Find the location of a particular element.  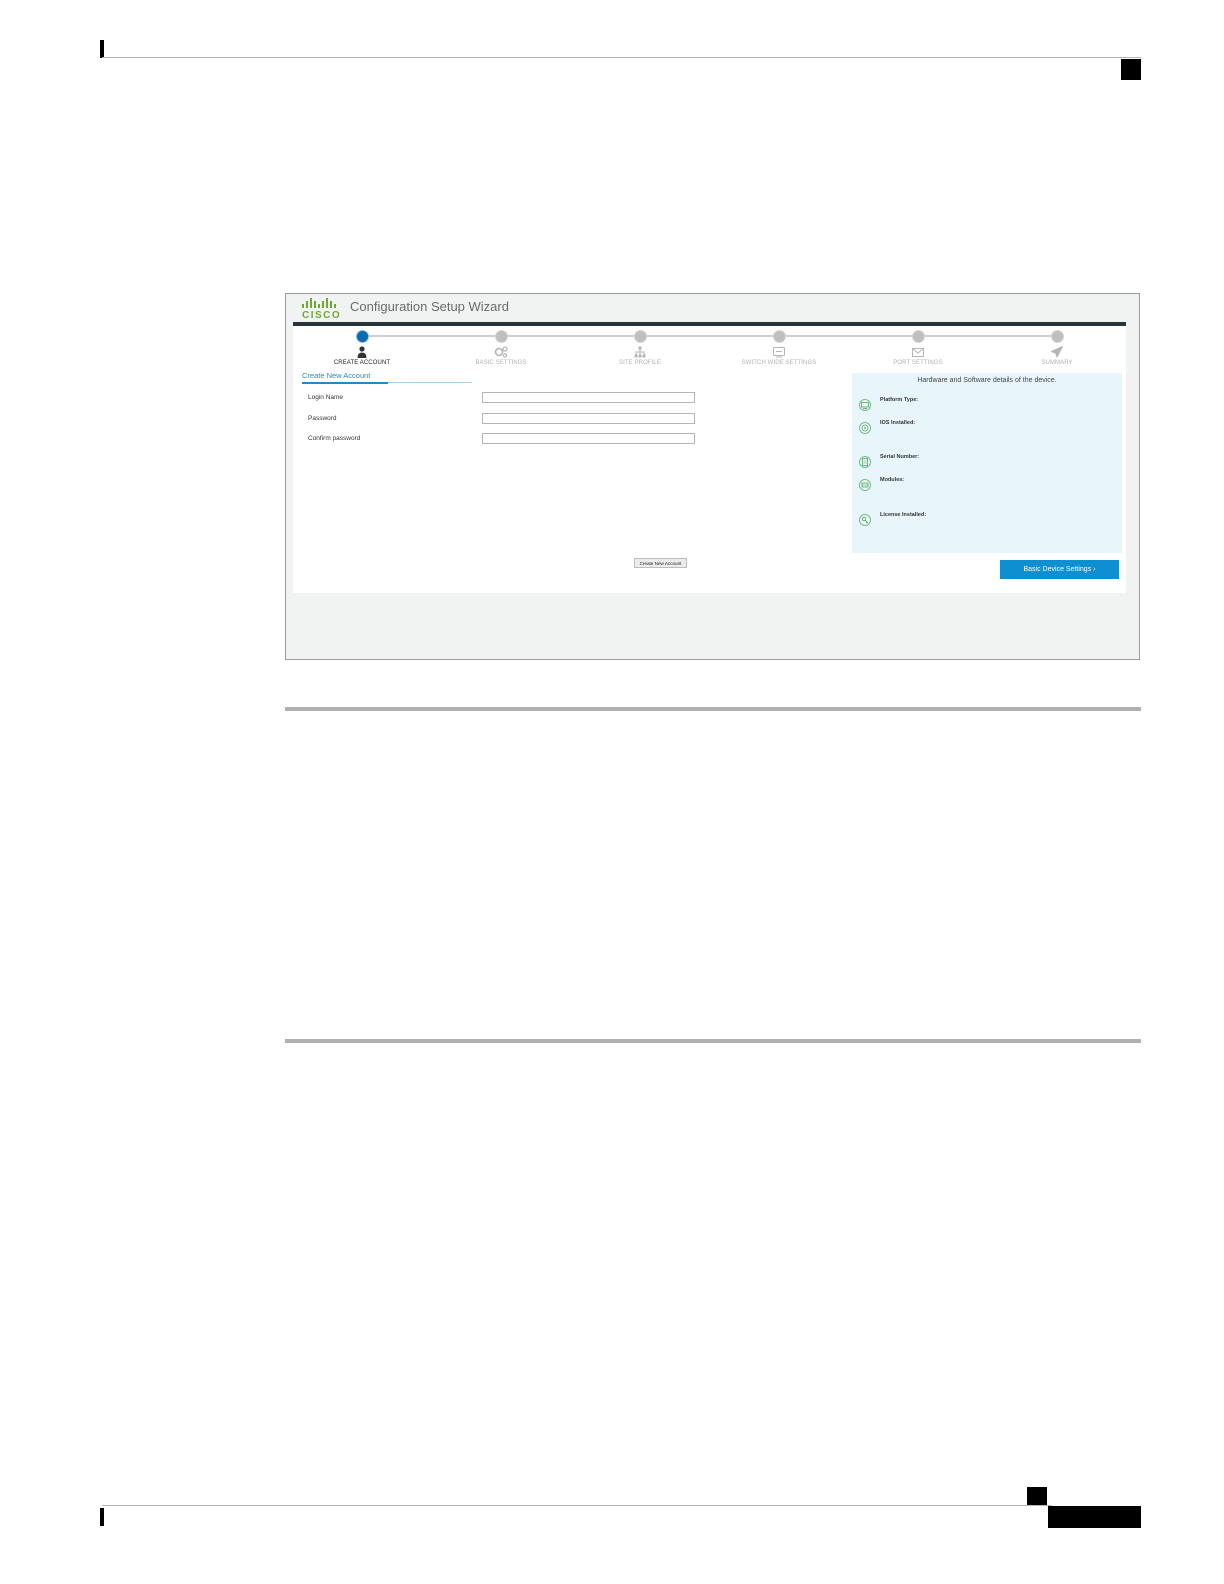

step-summary: SUMMARY is located at coordinates (1057, 348).